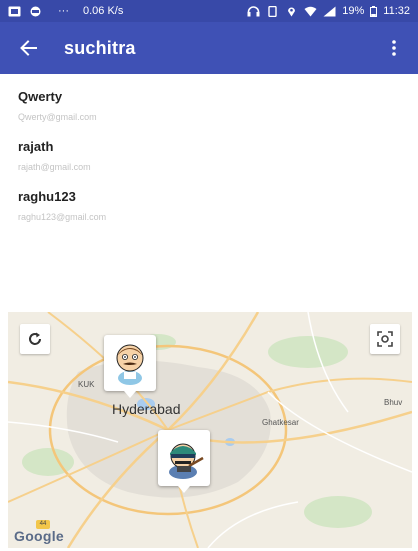  I want to click on notification-icon, so click(14, 11).